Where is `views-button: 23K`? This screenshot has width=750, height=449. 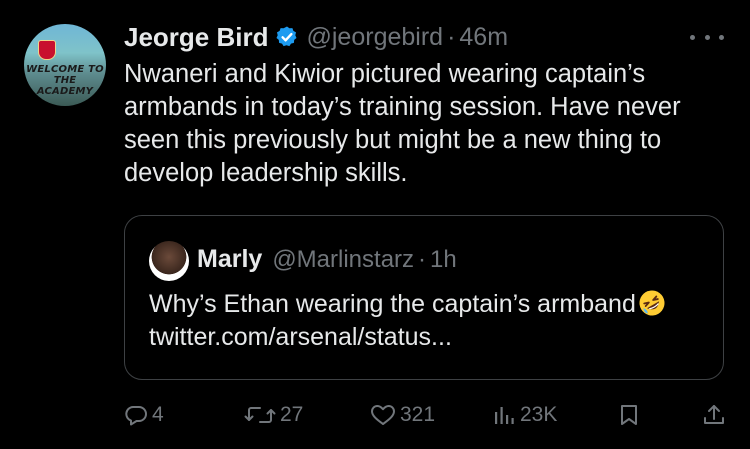 views-button: 23K is located at coordinates (525, 415).